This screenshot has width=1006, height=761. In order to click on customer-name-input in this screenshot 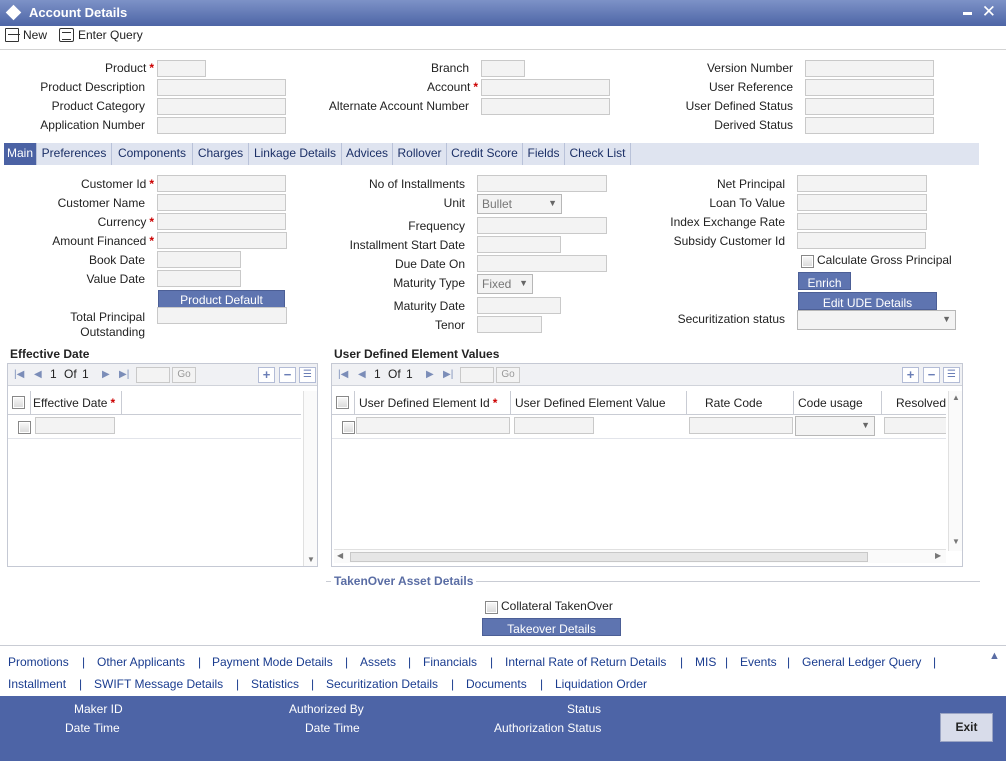, I will do `click(221, 202)`.